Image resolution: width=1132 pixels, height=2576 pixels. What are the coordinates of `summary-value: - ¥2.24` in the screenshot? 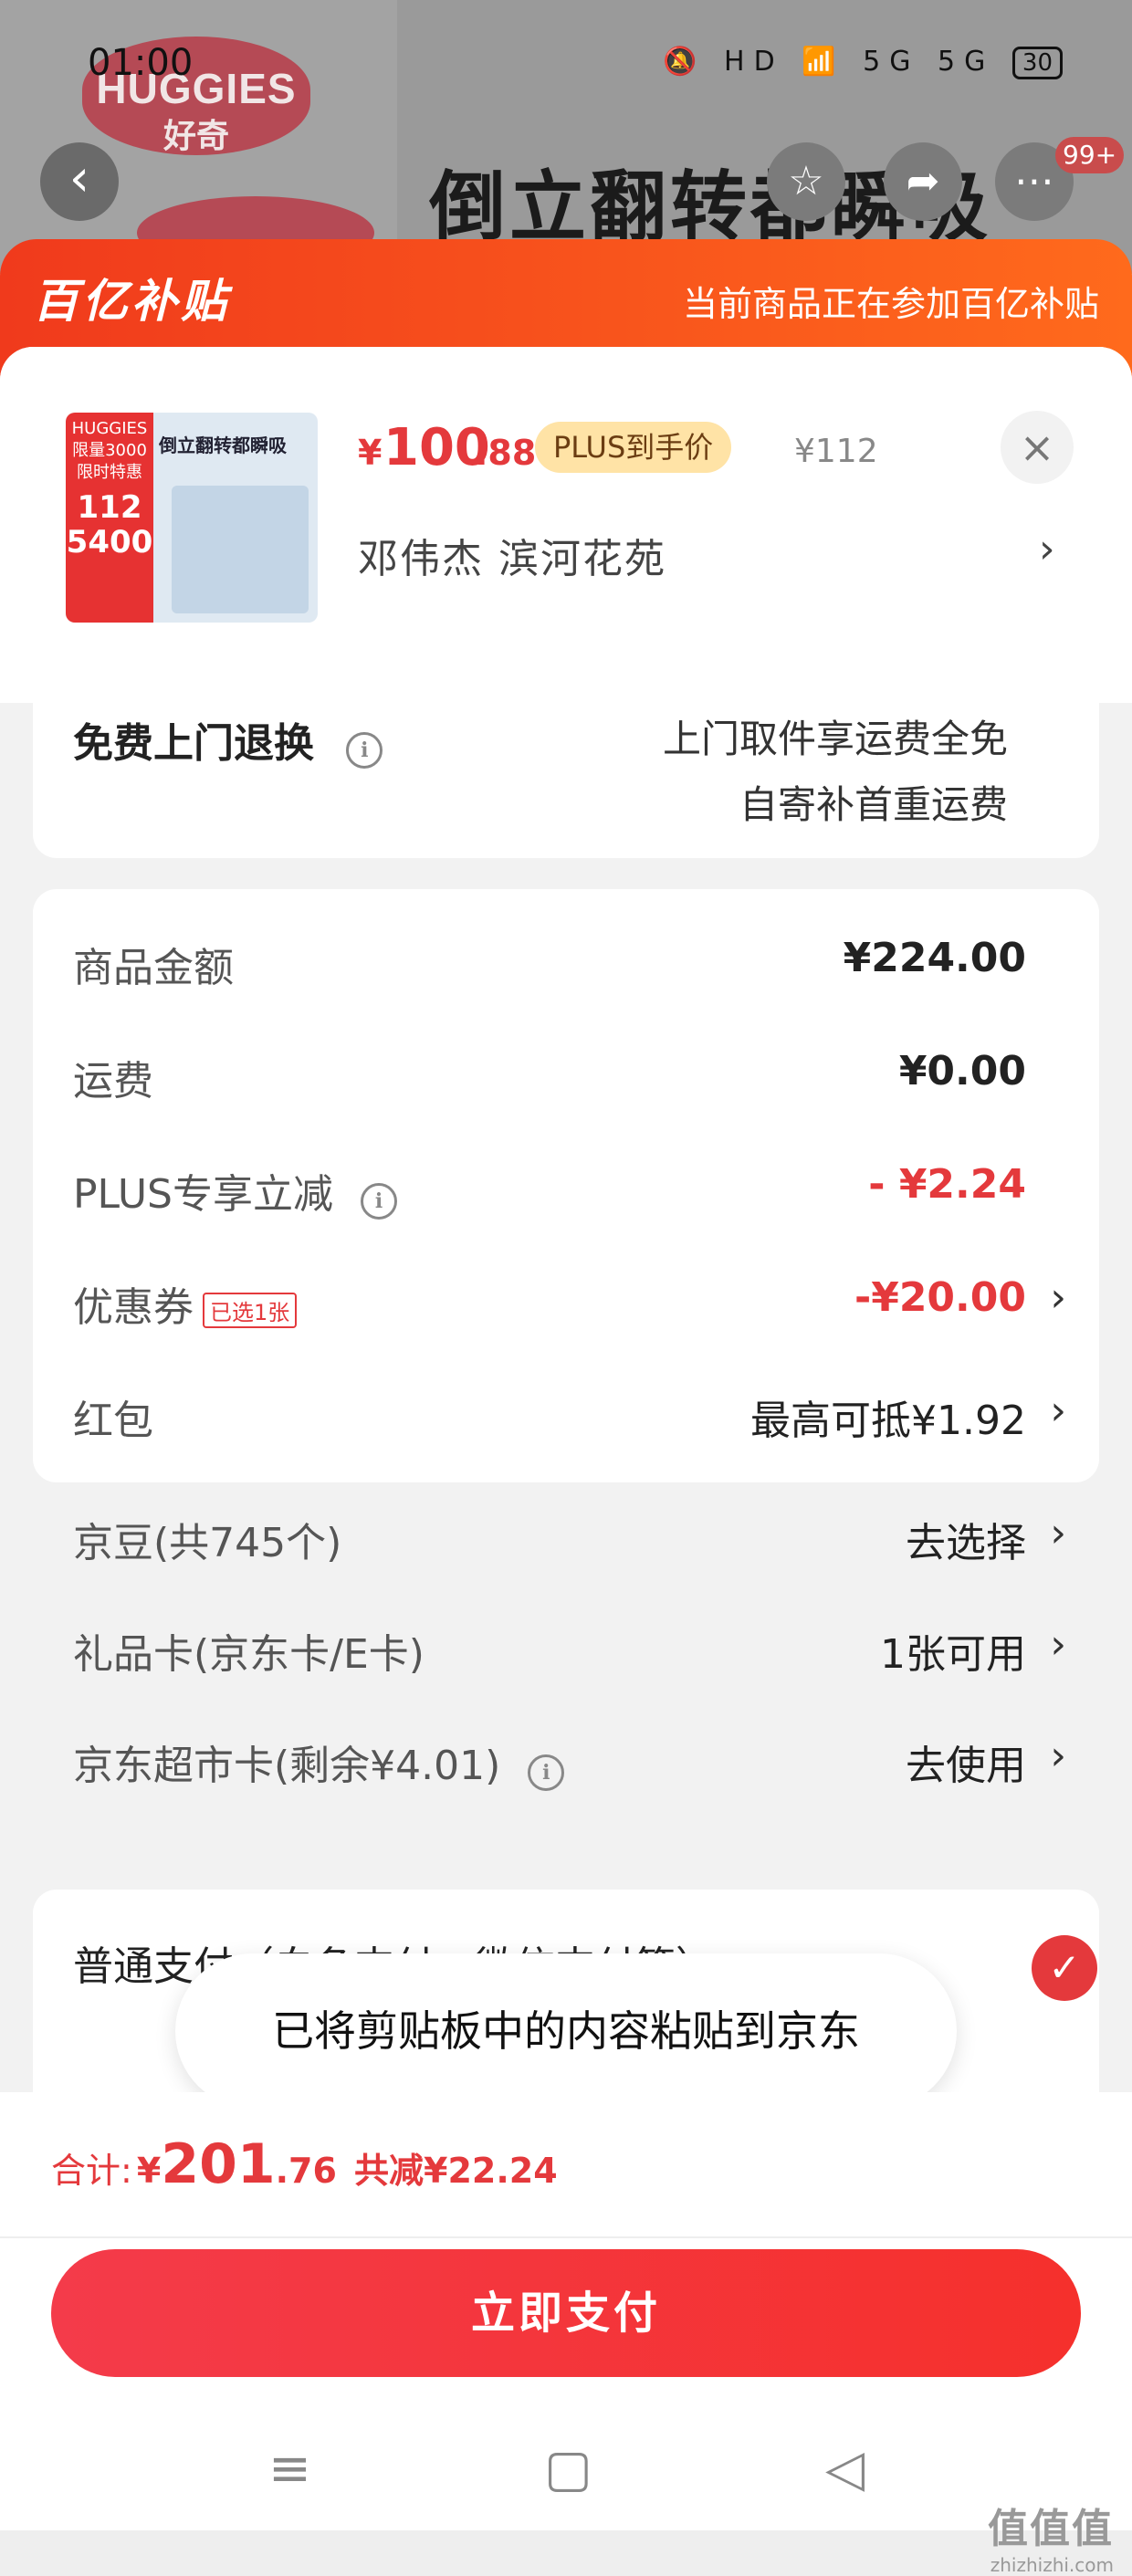 It's located at (947, 1185).